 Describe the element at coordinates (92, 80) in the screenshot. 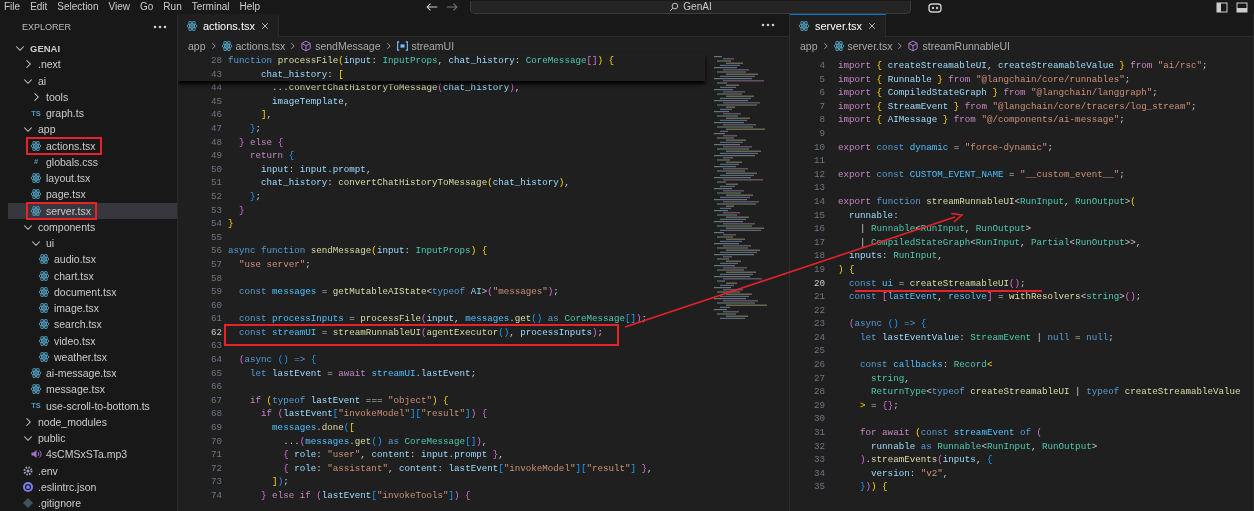

I see `tree-item: ai` at that location.